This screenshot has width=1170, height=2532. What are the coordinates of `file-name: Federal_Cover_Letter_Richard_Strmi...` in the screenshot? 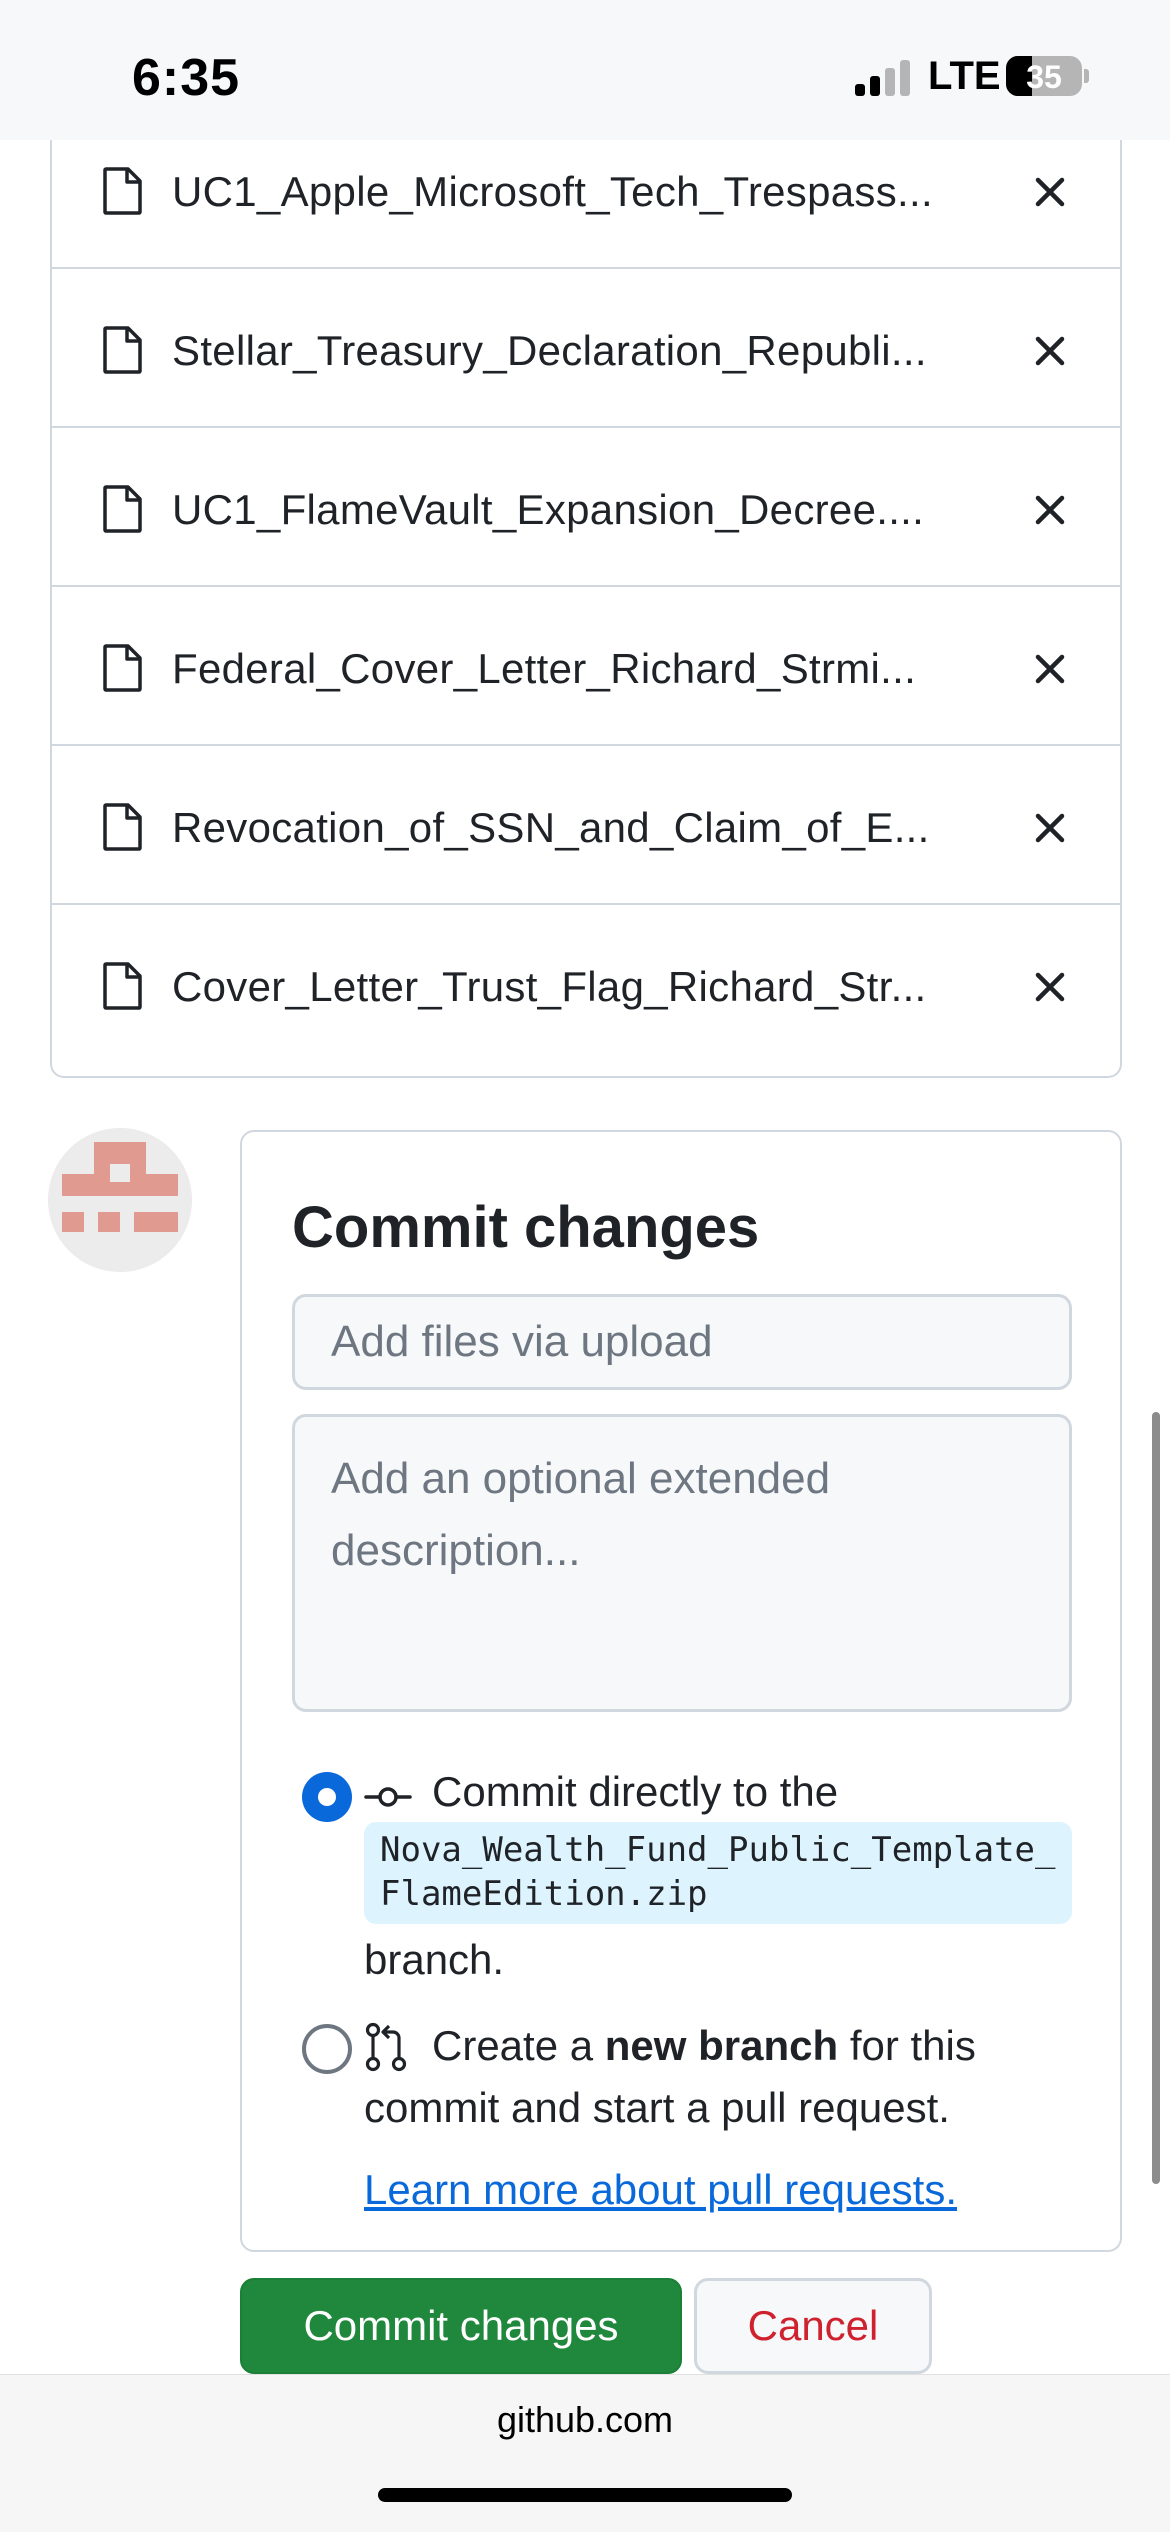 It's located at (544, 668).